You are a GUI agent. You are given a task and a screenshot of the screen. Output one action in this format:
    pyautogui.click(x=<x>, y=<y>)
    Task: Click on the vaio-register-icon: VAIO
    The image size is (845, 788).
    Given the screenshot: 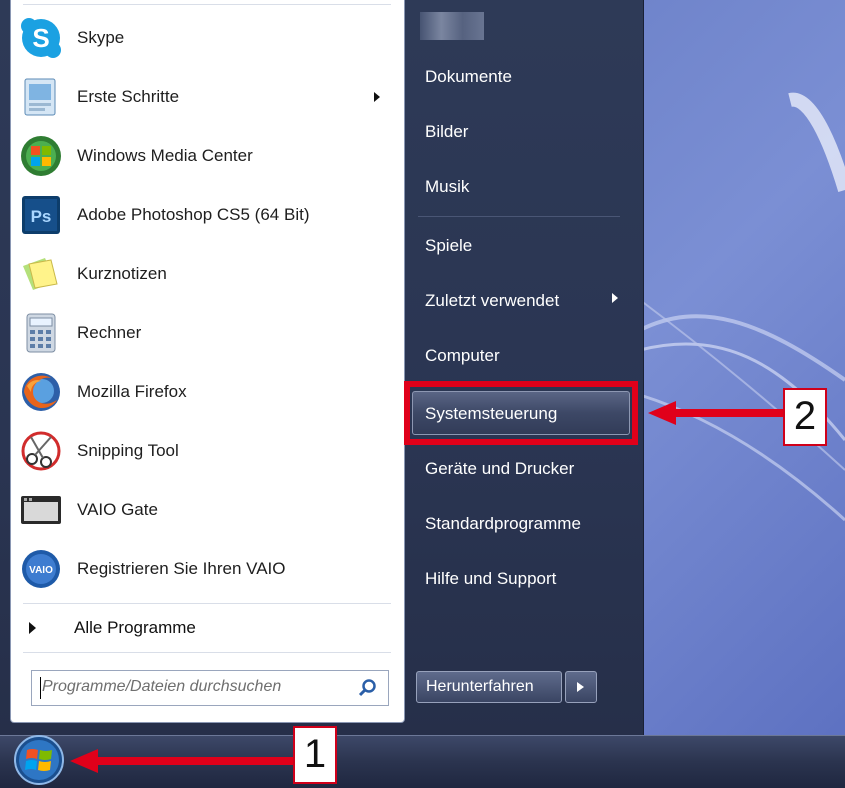 What is the action you would take?
    pyautogui.click(x=41, y=569)
    